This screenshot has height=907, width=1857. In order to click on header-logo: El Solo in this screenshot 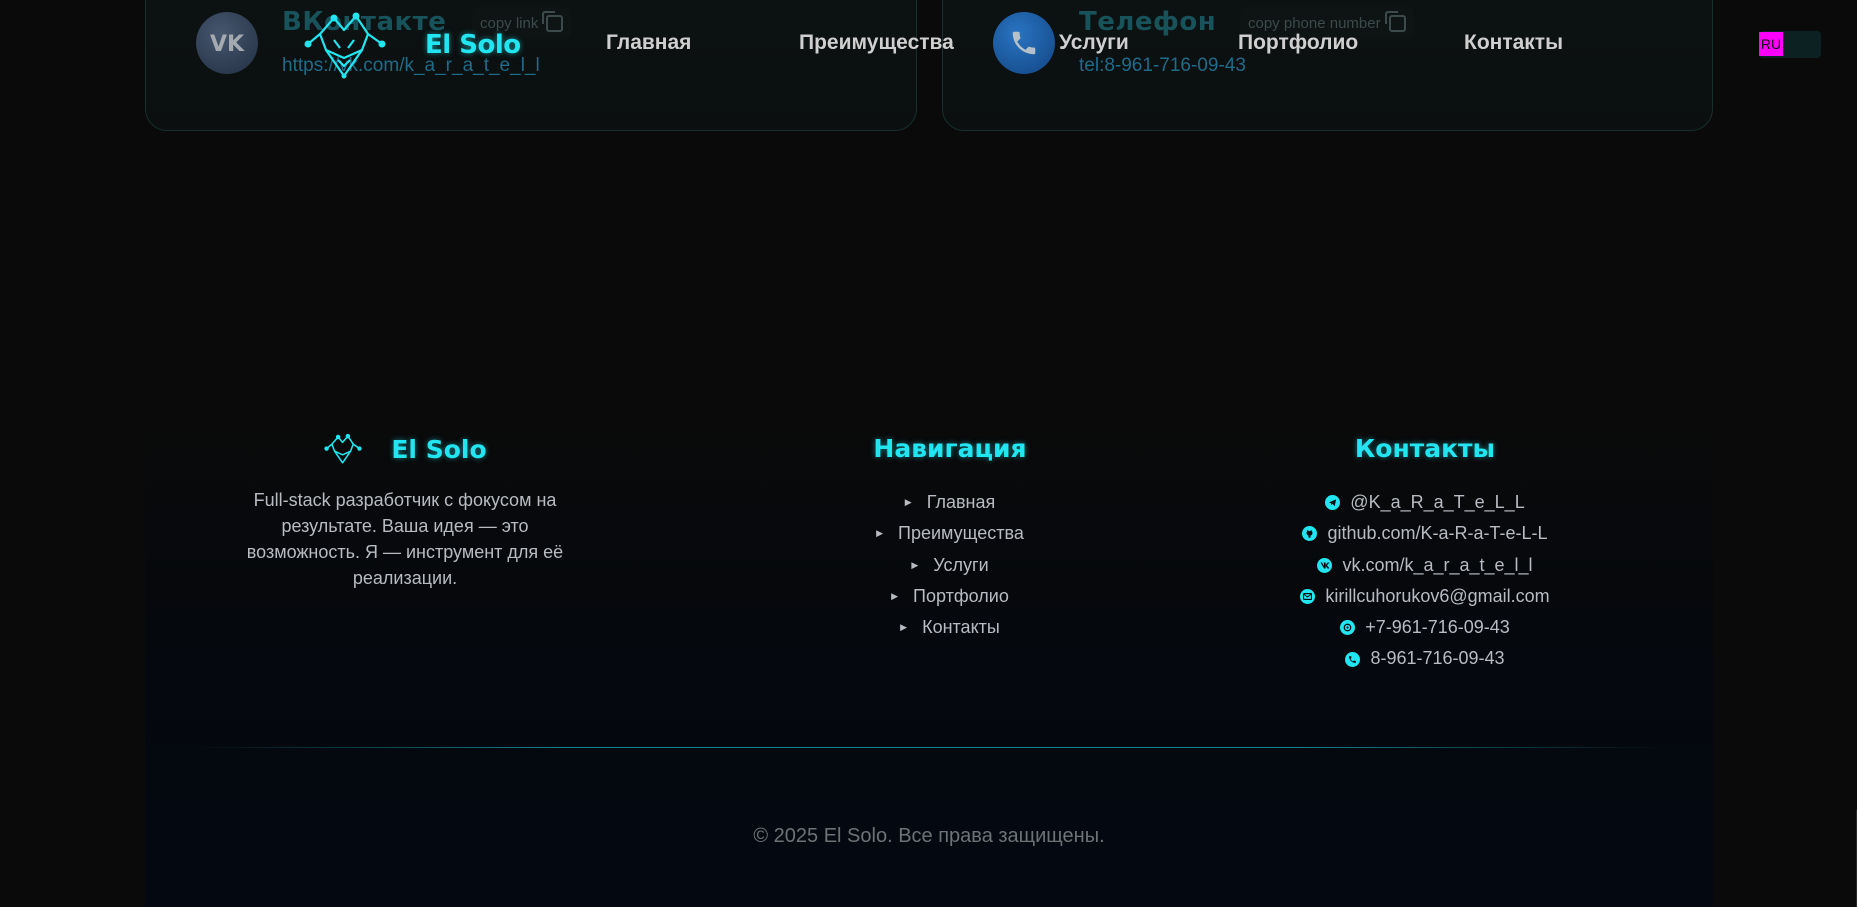, I will do `click(410, 45)`.